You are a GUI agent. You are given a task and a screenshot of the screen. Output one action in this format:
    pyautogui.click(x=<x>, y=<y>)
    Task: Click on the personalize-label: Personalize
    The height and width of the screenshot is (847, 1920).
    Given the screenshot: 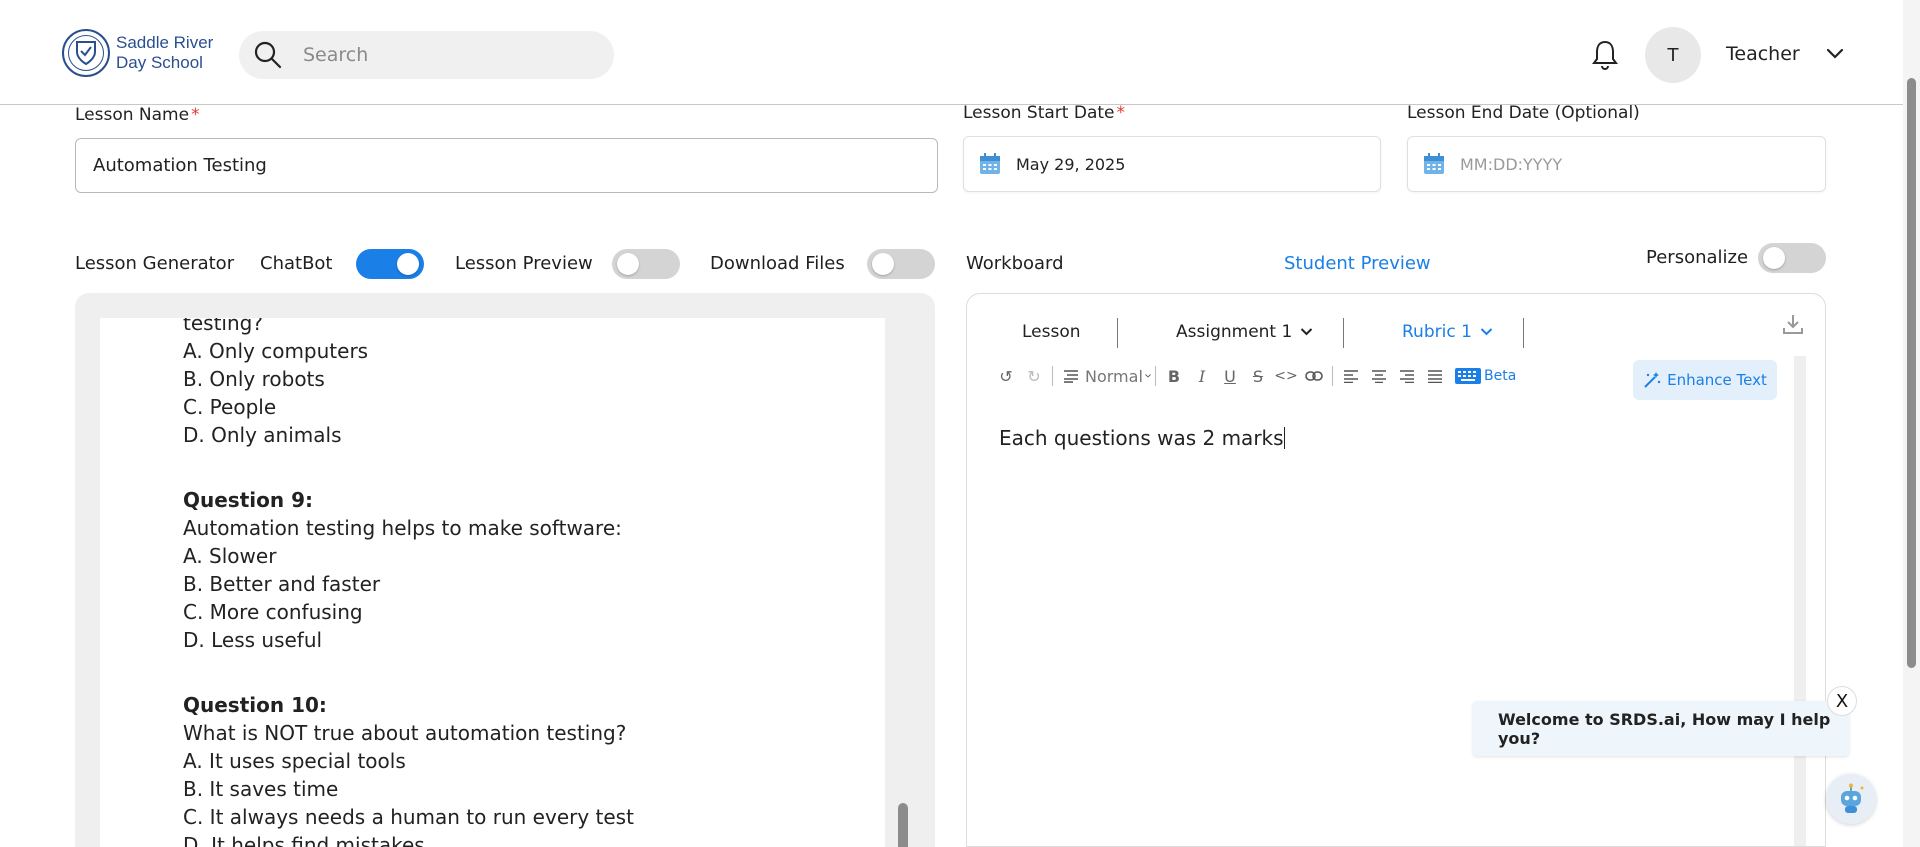 What is the action you would take?
    pyautogui.click(x=1697, y=257)
    